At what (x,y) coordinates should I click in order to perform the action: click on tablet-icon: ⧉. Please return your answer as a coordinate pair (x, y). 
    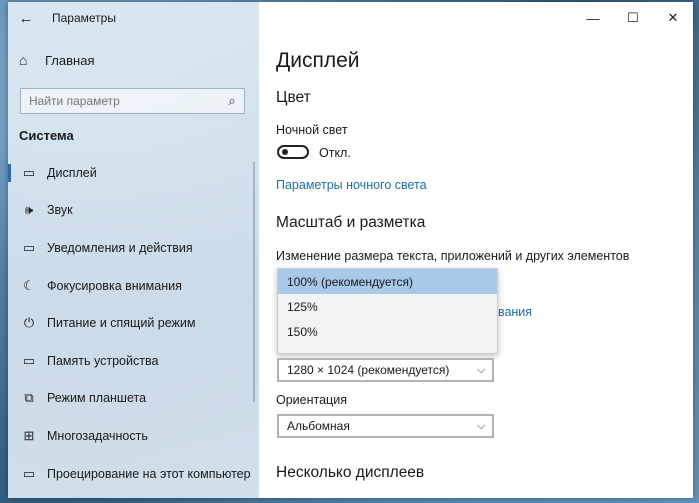
    Looking at the image, I should click on (29, 398).